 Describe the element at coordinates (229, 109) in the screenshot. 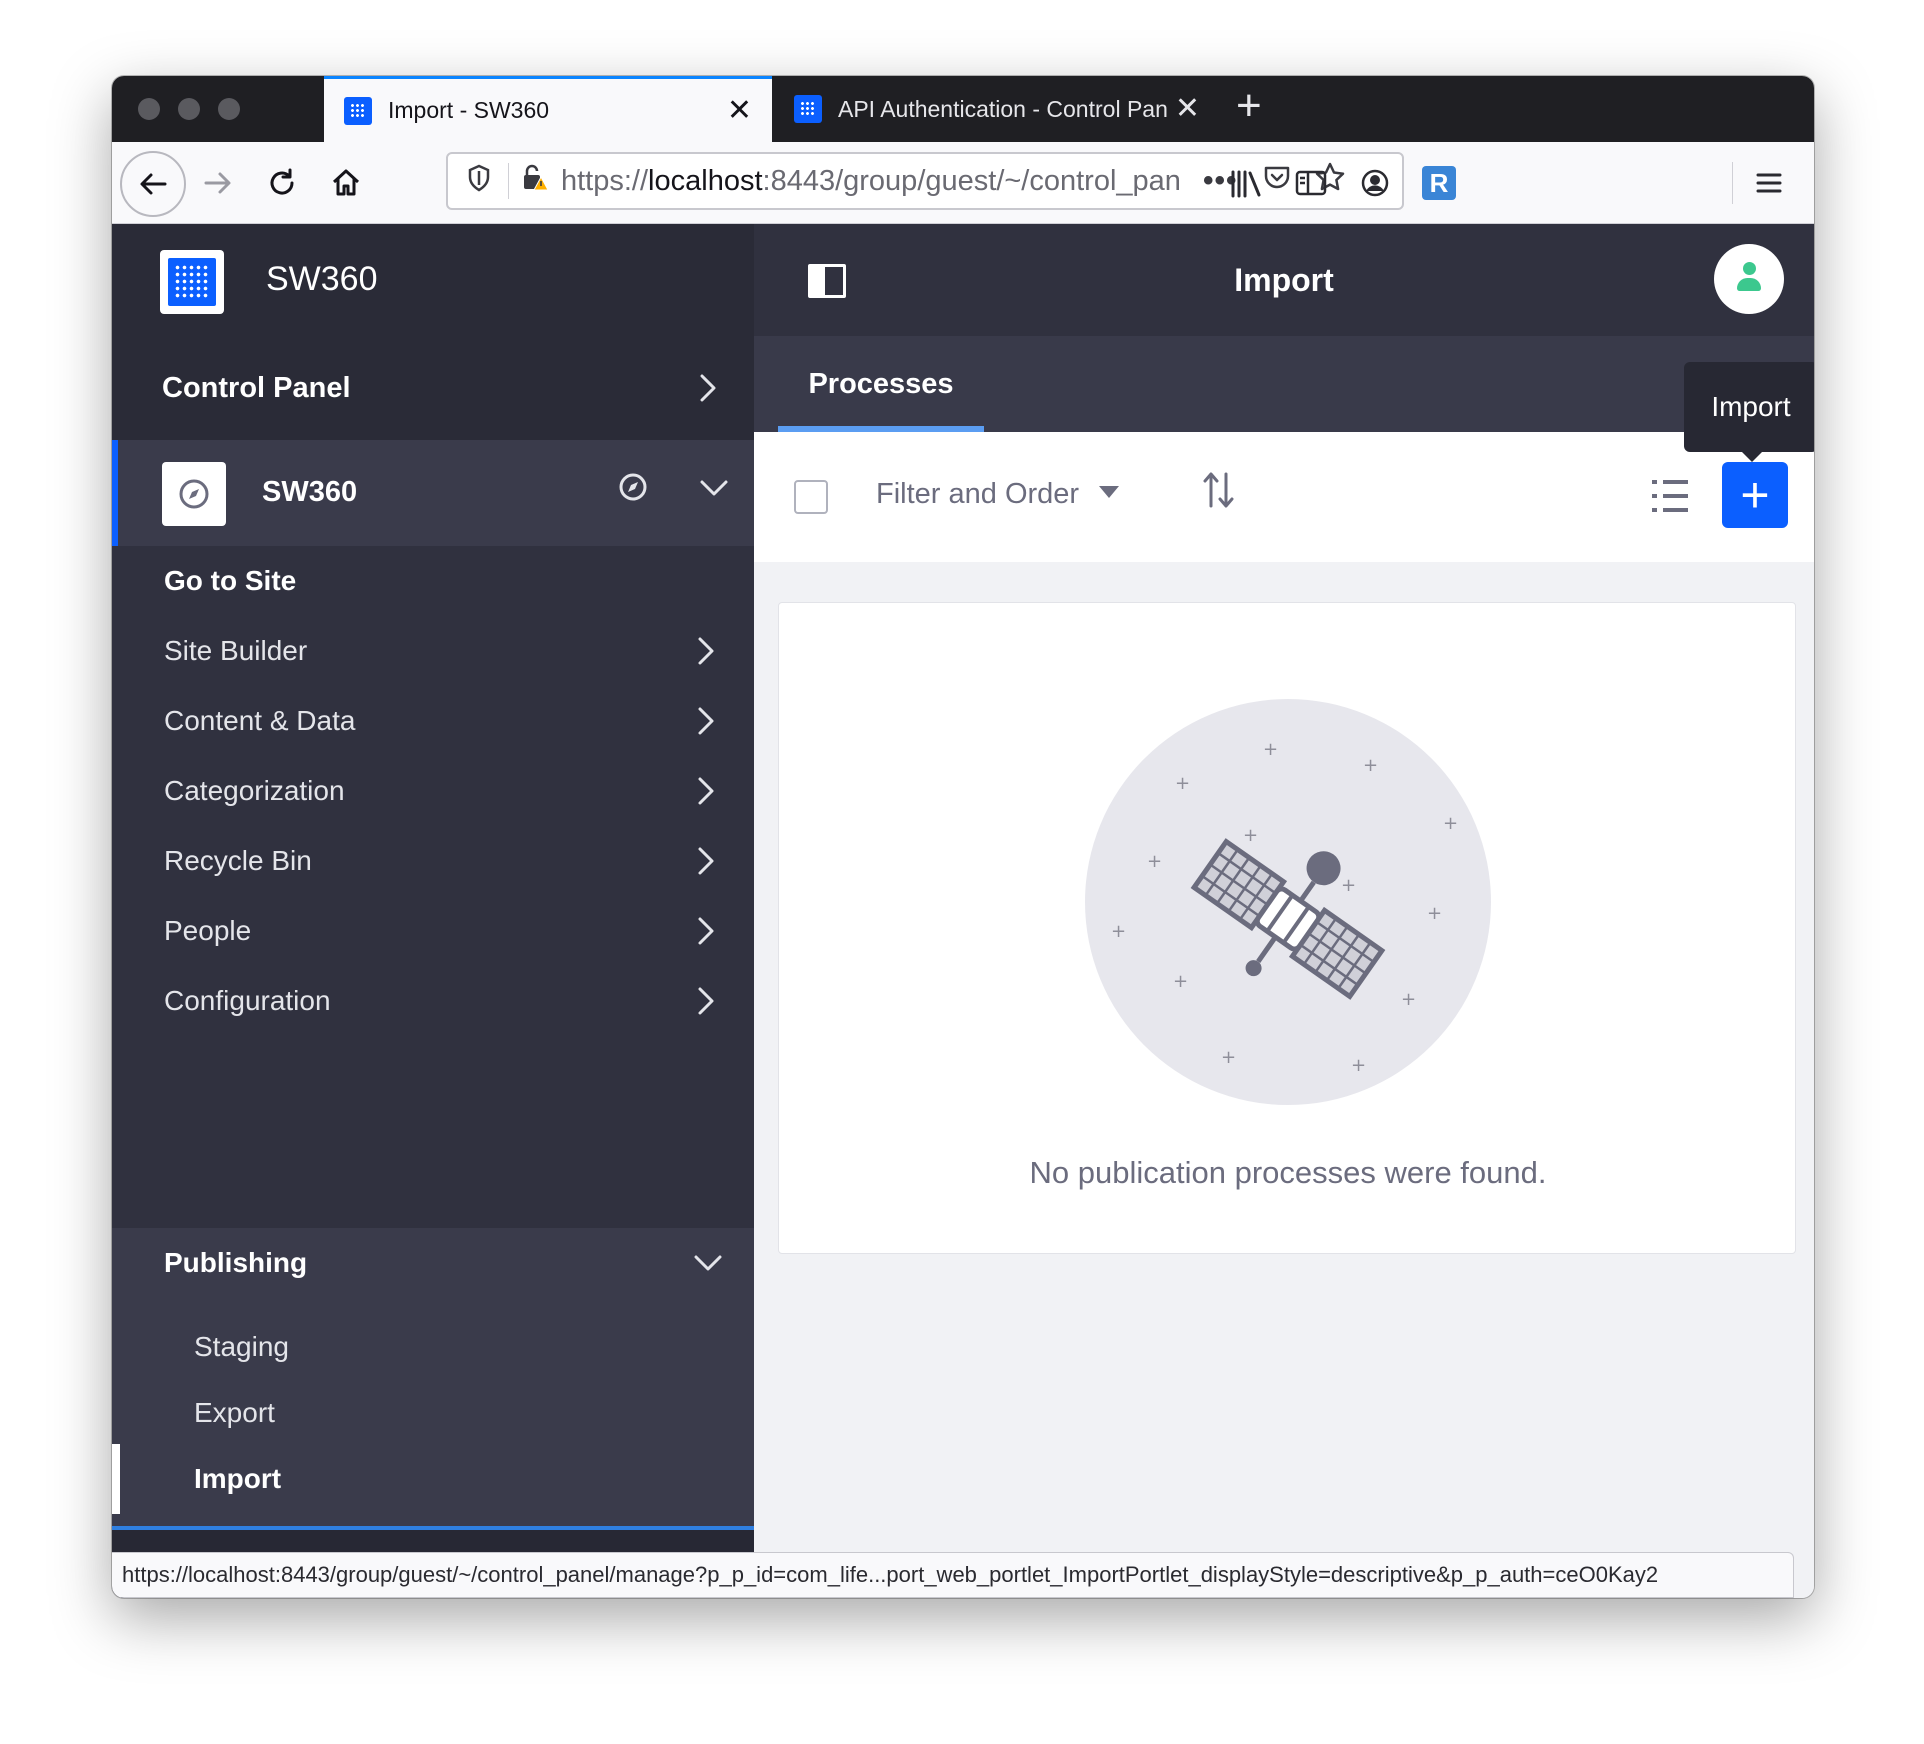

I see `maximize-window-button` at that location.